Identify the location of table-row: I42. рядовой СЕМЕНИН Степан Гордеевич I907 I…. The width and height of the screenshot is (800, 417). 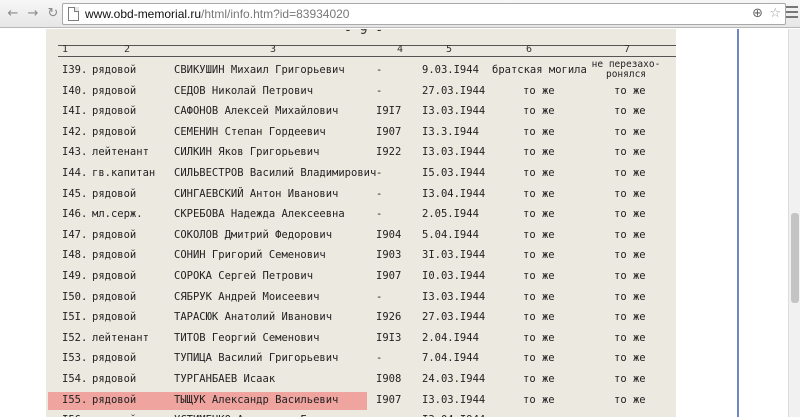
(361, 132).